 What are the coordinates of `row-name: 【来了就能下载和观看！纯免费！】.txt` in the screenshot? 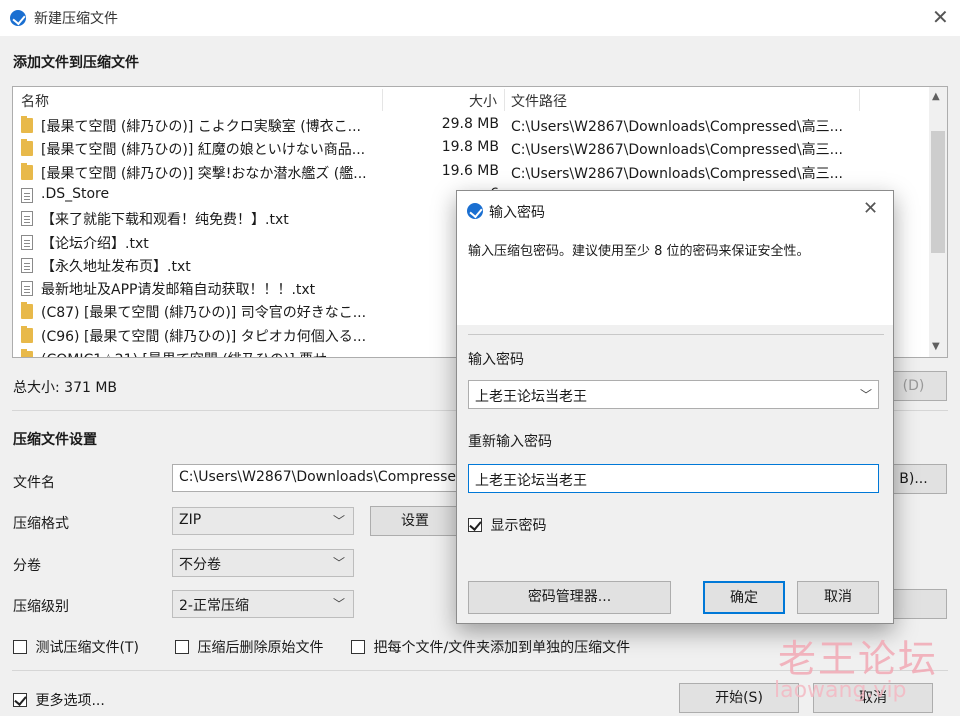 It's located at (165, 220).